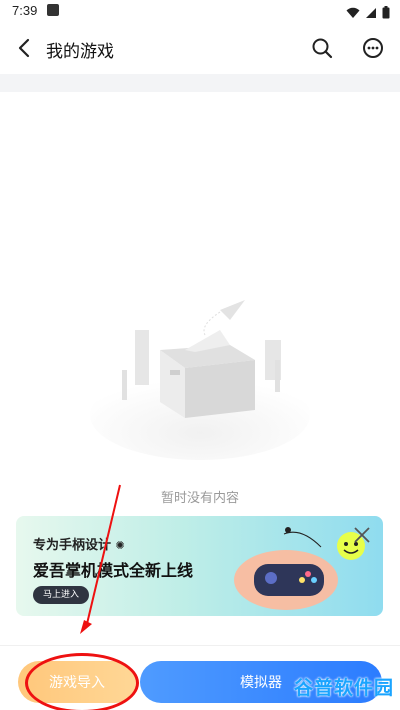  What do you see at coordinates (200, 49) in the screenshot?
I see `app-header: 我的游戏` at bounding box center [200, 49].